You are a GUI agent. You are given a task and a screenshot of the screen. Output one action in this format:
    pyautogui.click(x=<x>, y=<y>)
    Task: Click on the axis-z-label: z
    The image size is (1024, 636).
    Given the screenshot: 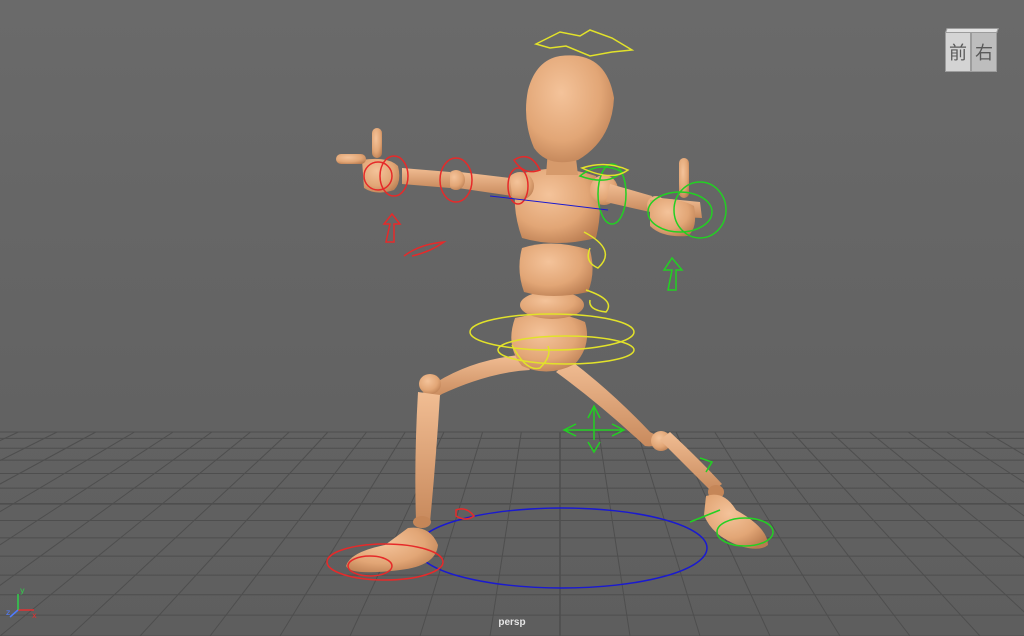 What is the action you would take?
    pyautogui.click(x=8, y=612)
    